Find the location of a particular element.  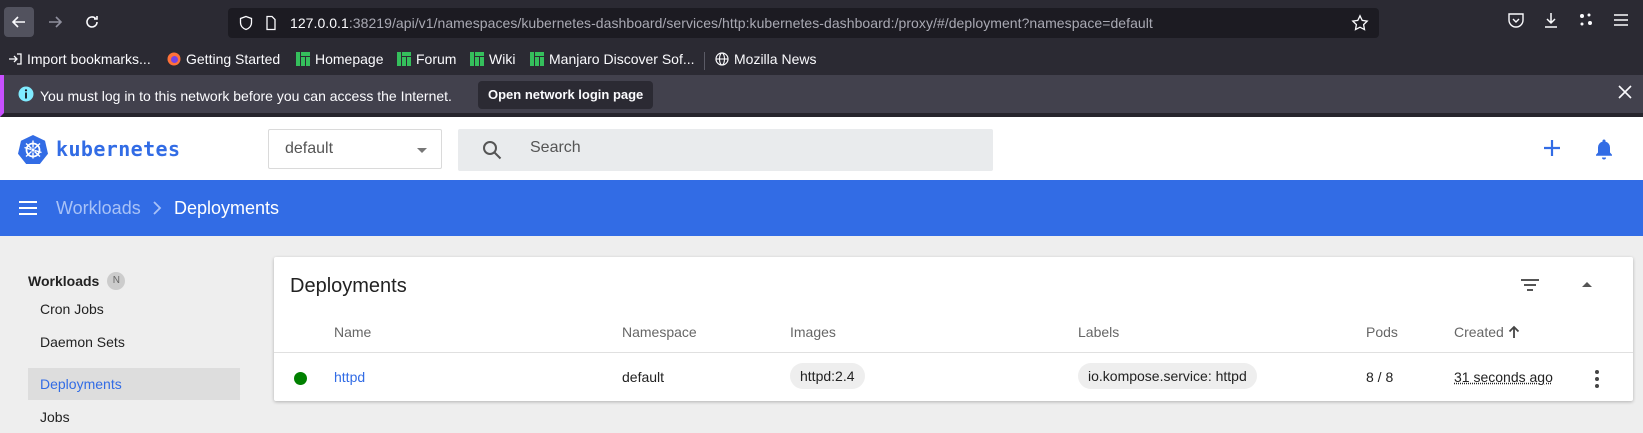

hamburger-menu-icon is located at coordinates (1621, 20).